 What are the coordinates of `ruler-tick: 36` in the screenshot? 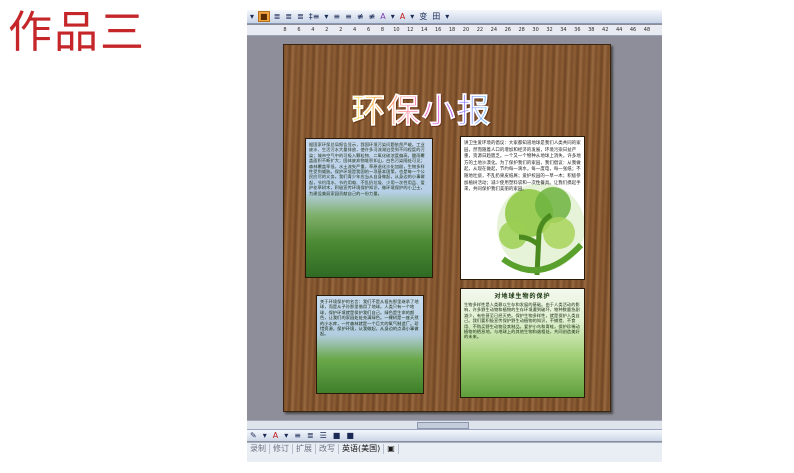 It's located at (577, 30).